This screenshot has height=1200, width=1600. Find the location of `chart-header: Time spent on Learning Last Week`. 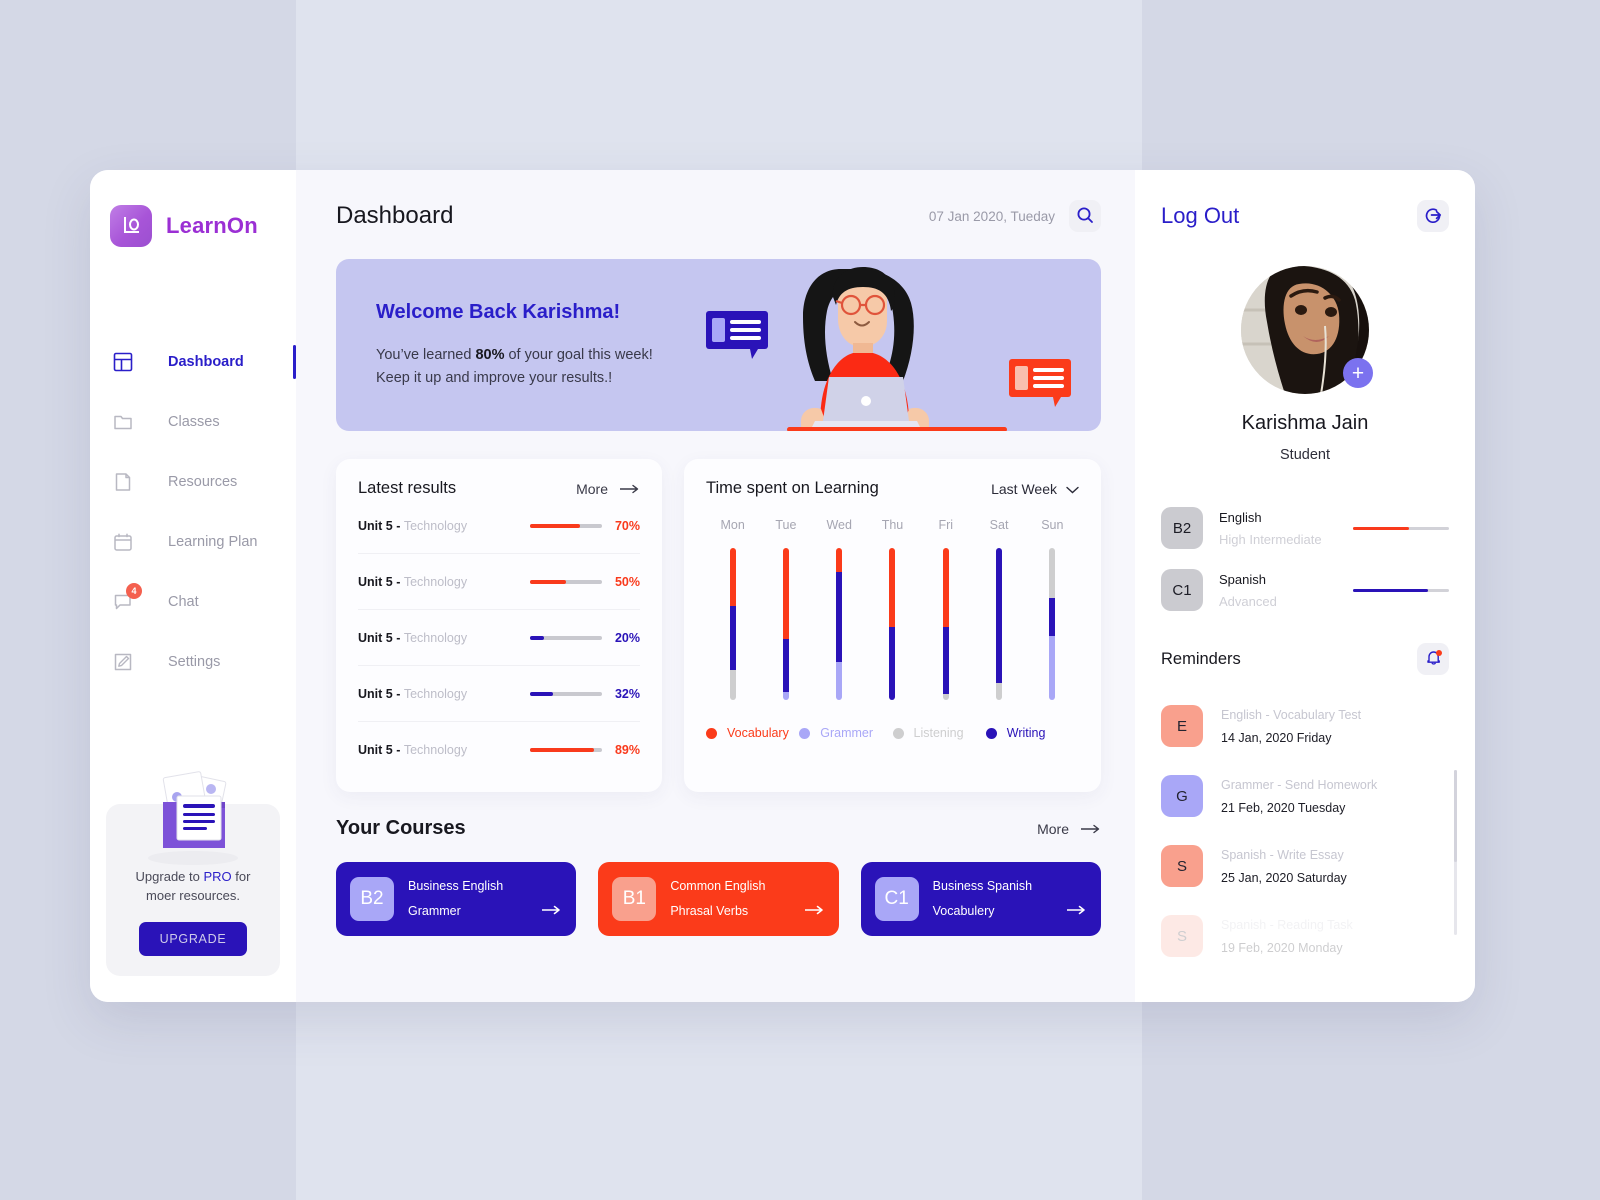

chart-header: Time spent on Learning Last Week is located at coordinates (892, 488).